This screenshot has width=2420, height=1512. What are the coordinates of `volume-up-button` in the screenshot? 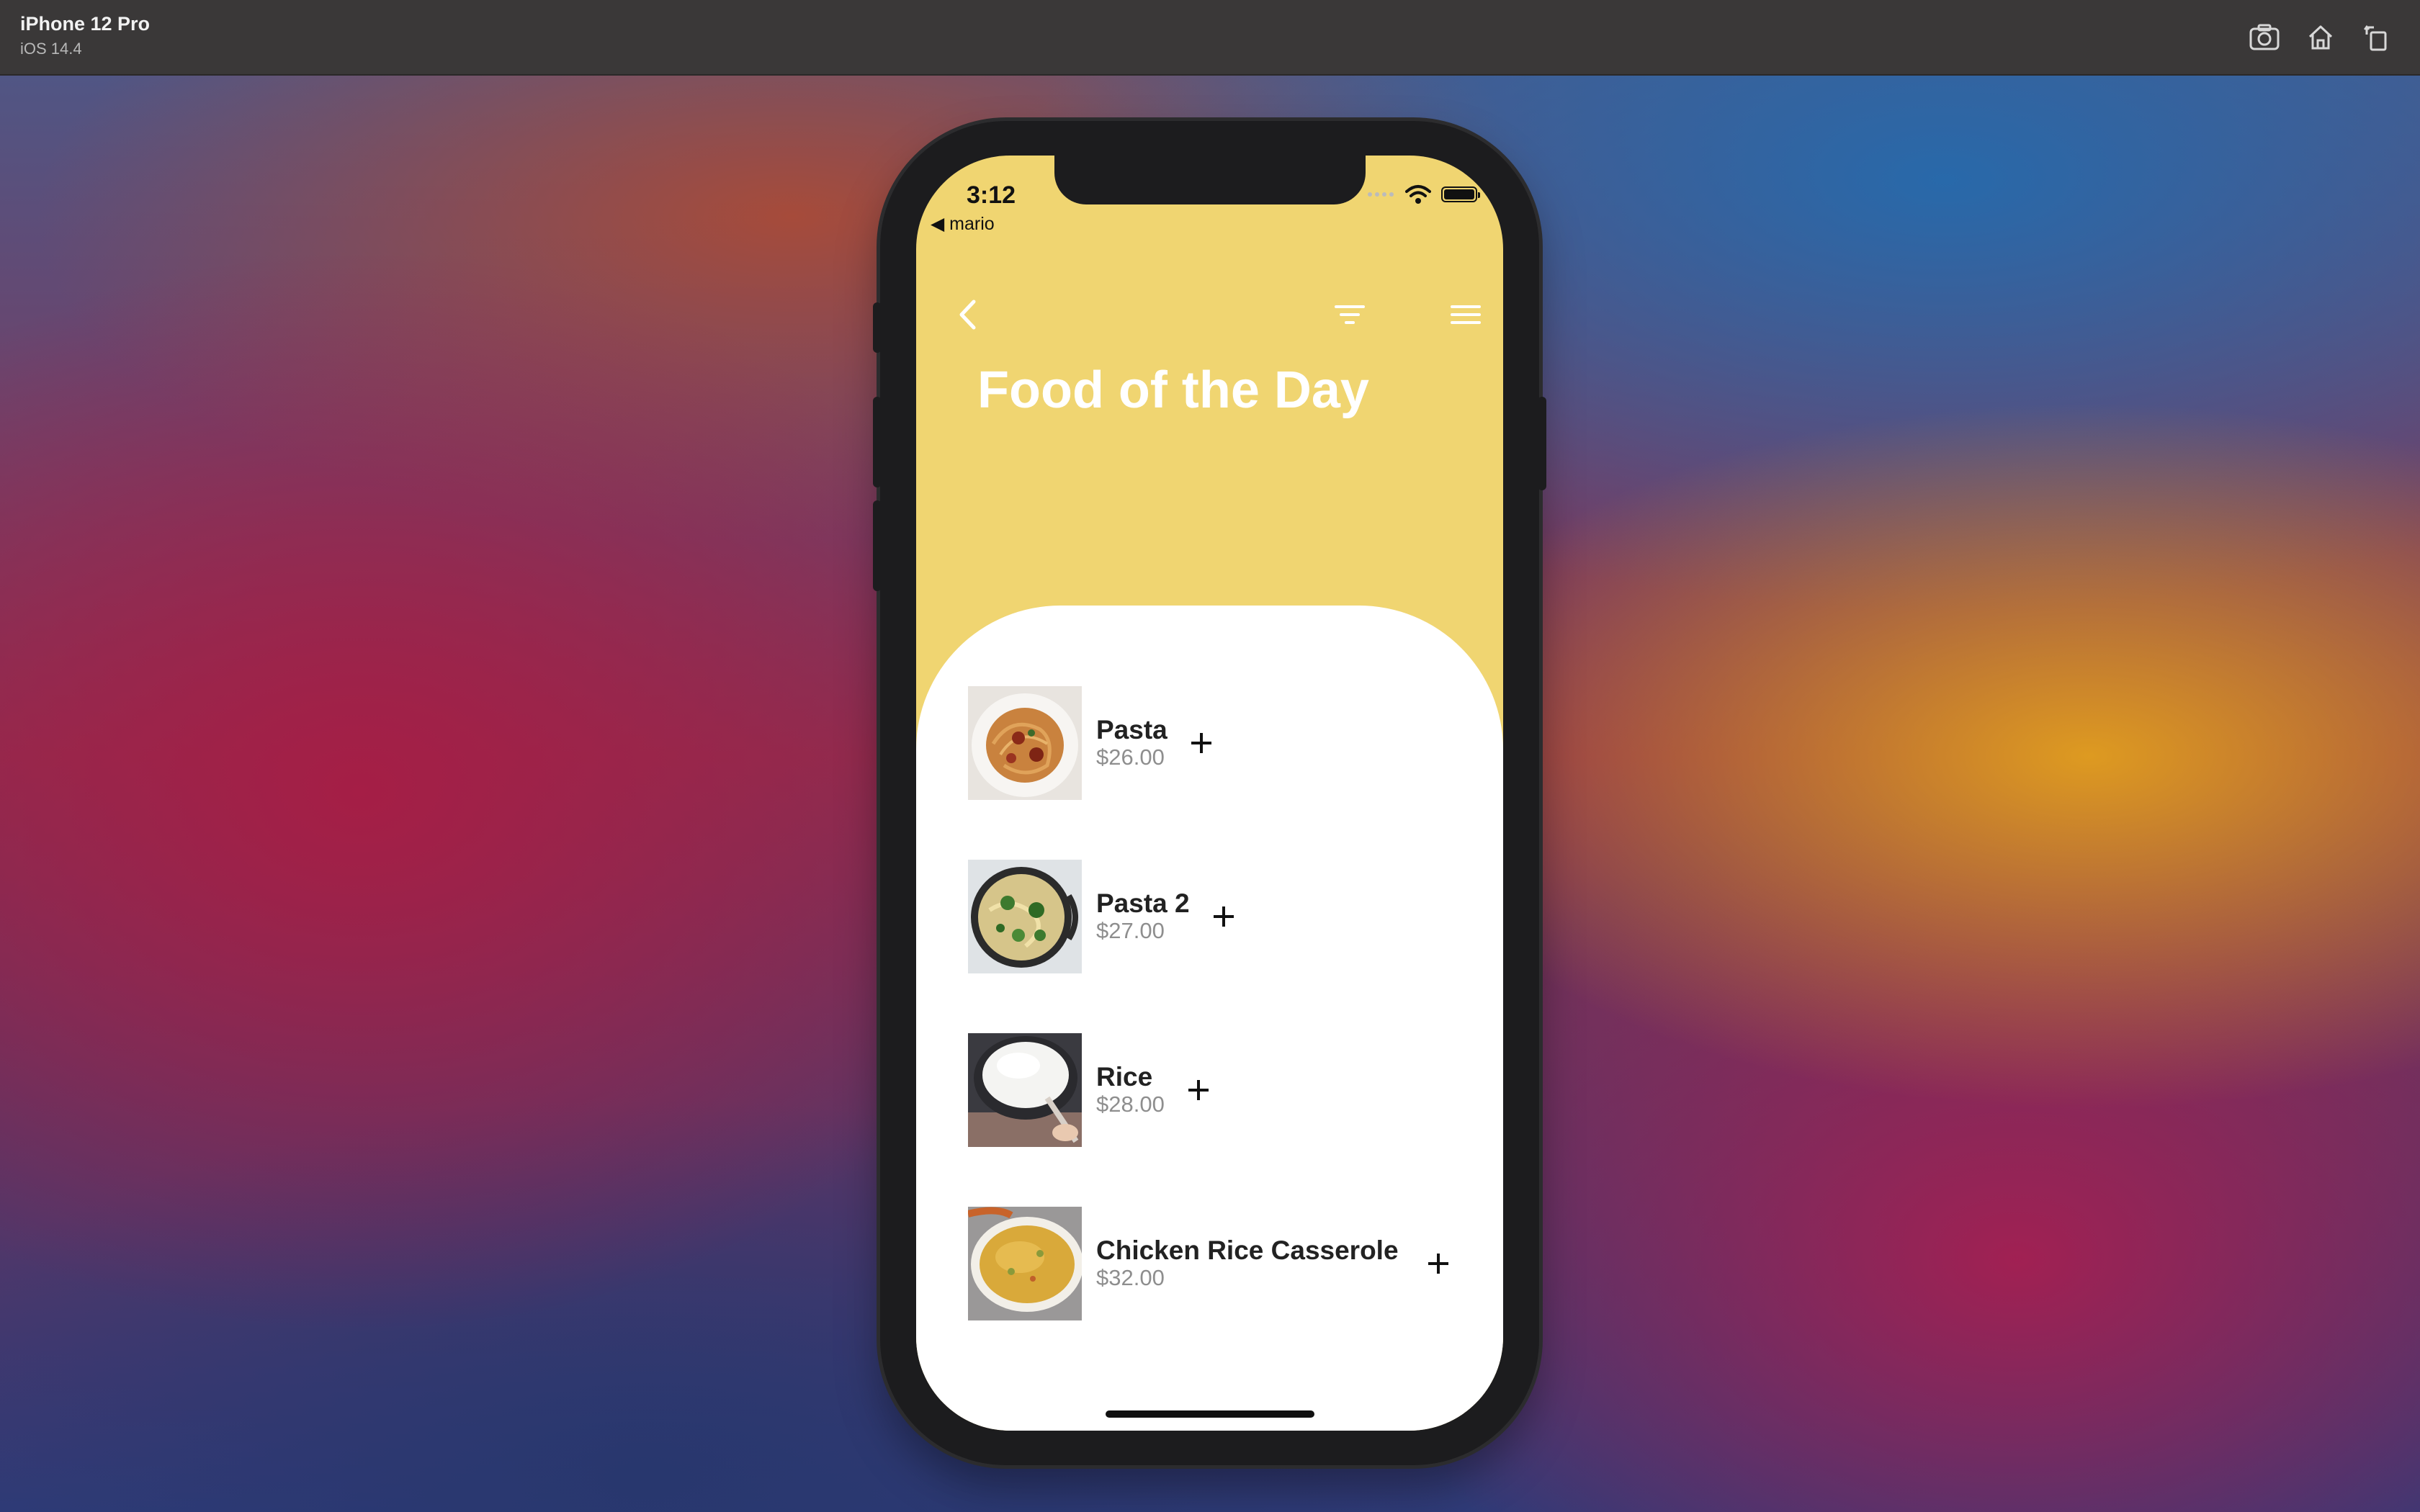 It's located at (877, 442).